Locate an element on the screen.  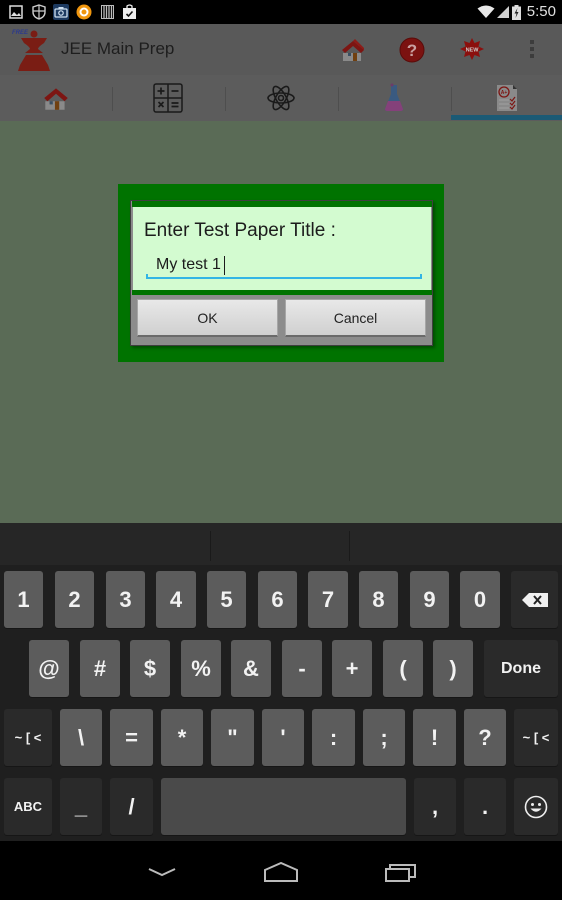
shopping-bag-icon is located at coordinates (129, 12).